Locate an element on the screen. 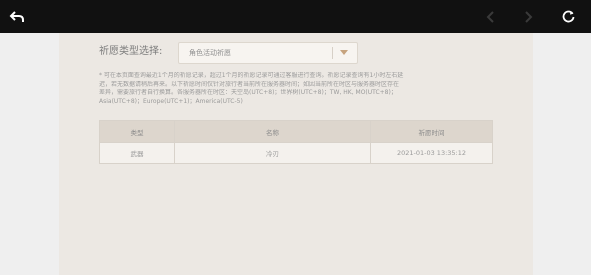  chevron-down-icon is located at coordinates (344, 53).